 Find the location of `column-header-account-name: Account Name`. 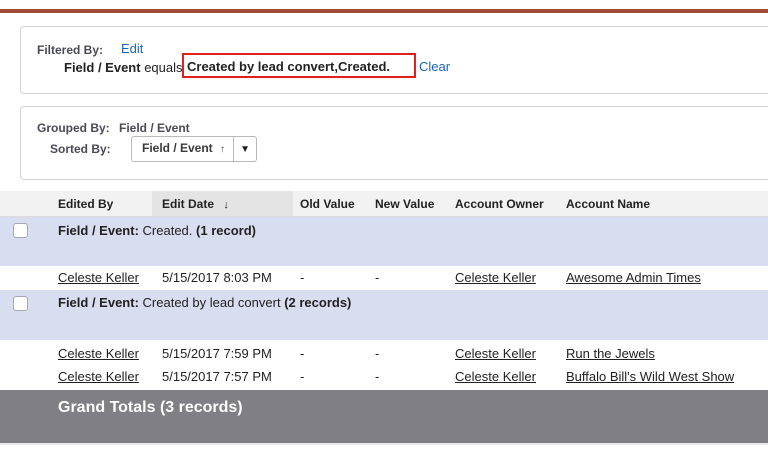

column-header-account-name: Account Name is located at coordinates (608, 204).